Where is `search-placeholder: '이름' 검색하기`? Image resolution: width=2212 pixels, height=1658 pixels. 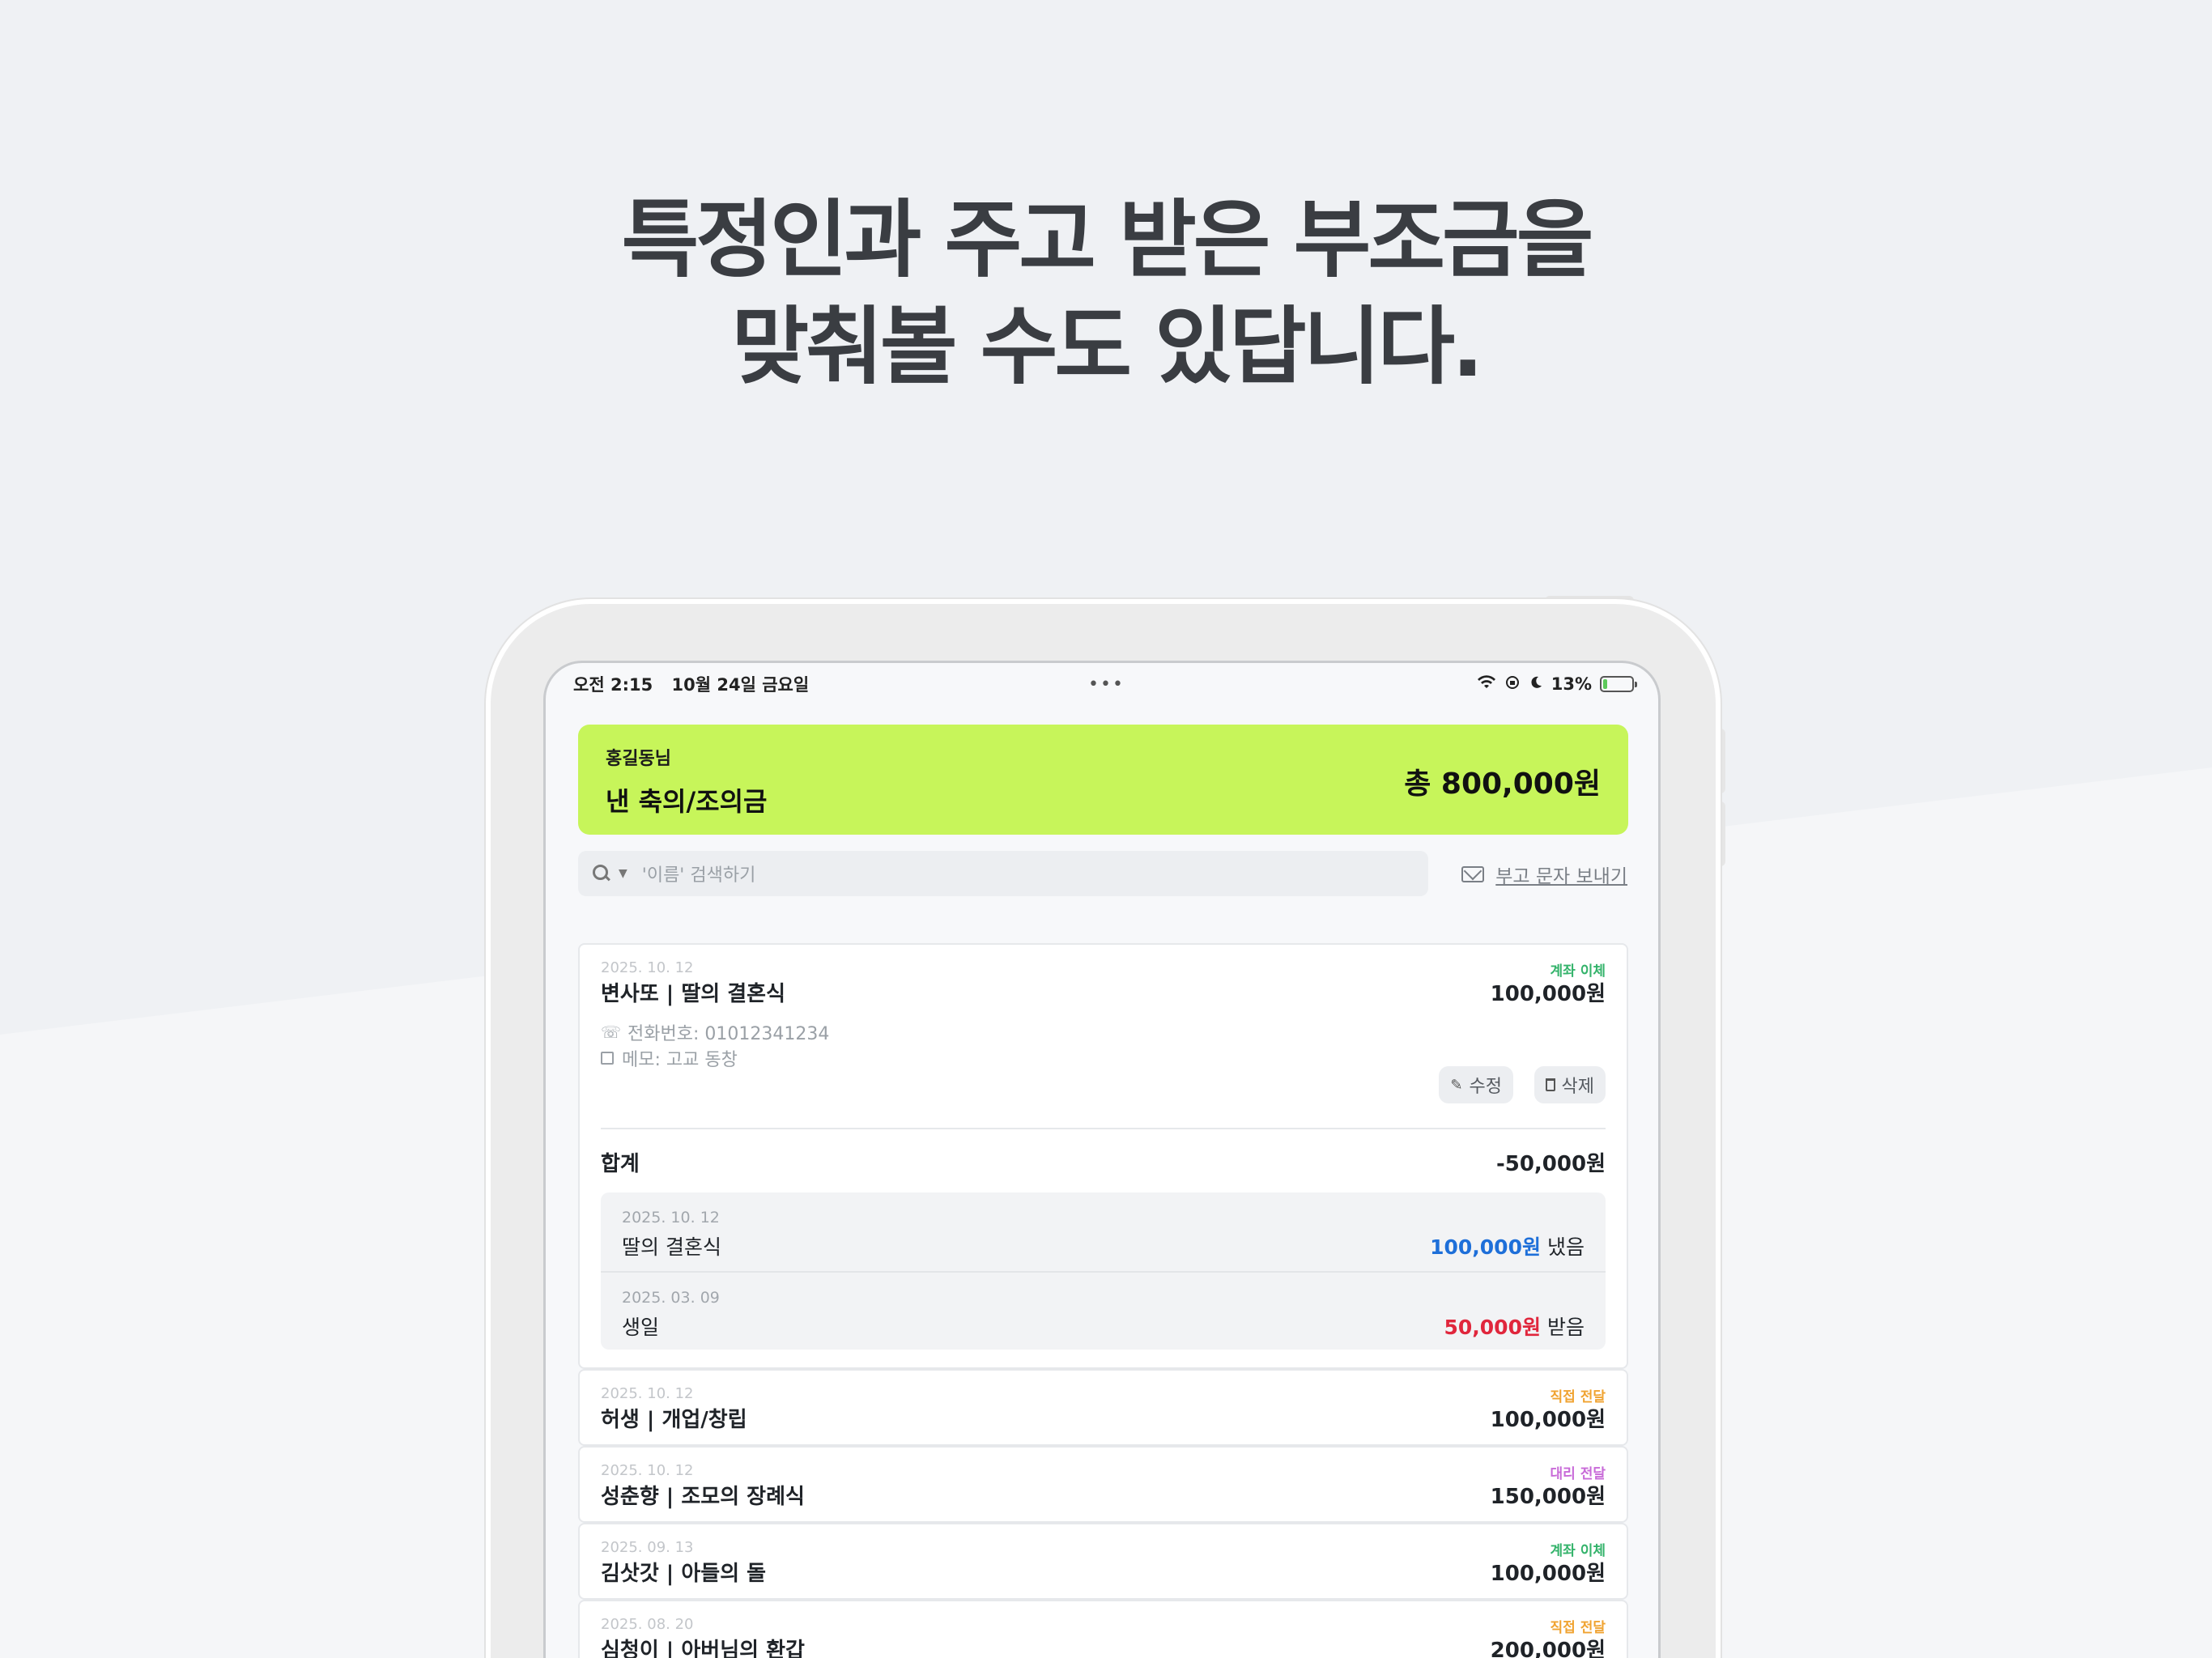
search-placeholder: '이름' 검색하기 is located at coordinates (699, 875).